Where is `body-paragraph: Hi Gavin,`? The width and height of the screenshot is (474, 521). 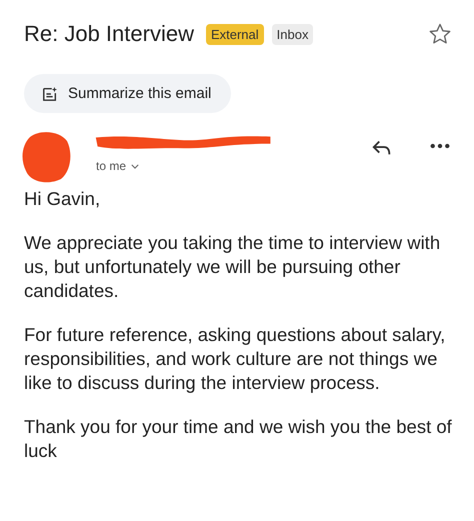 body-paragraph: Hi Gavin, is located at coordinates (63, 199).